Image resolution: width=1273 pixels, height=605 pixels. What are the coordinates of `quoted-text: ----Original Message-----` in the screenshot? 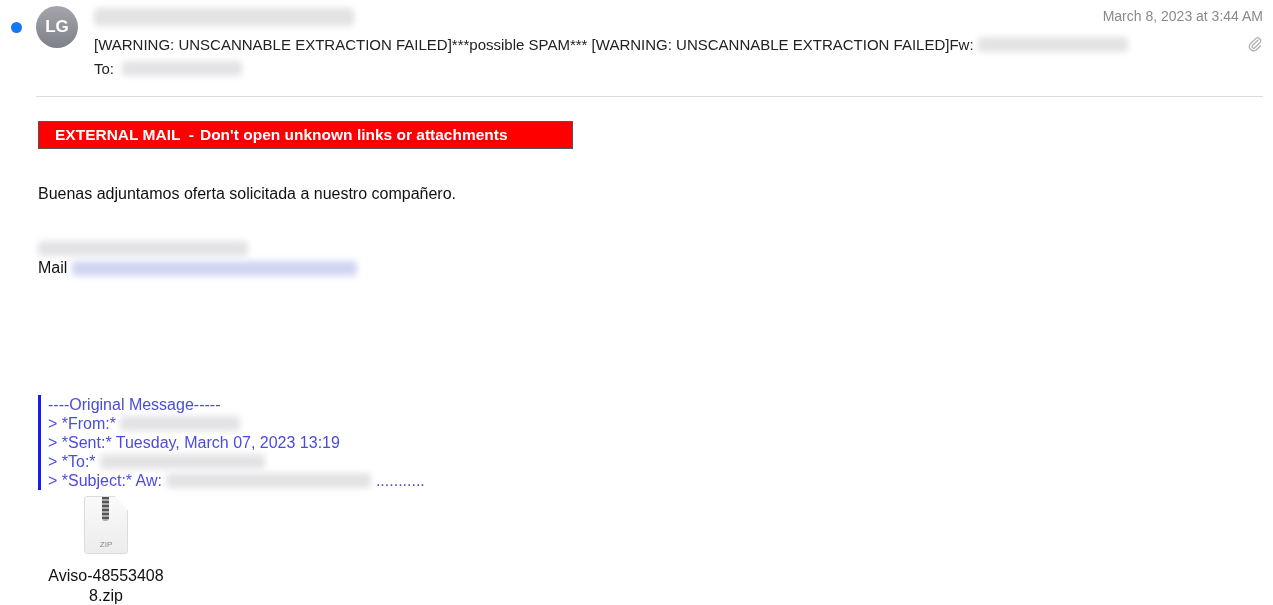 It's located at (134, 404).